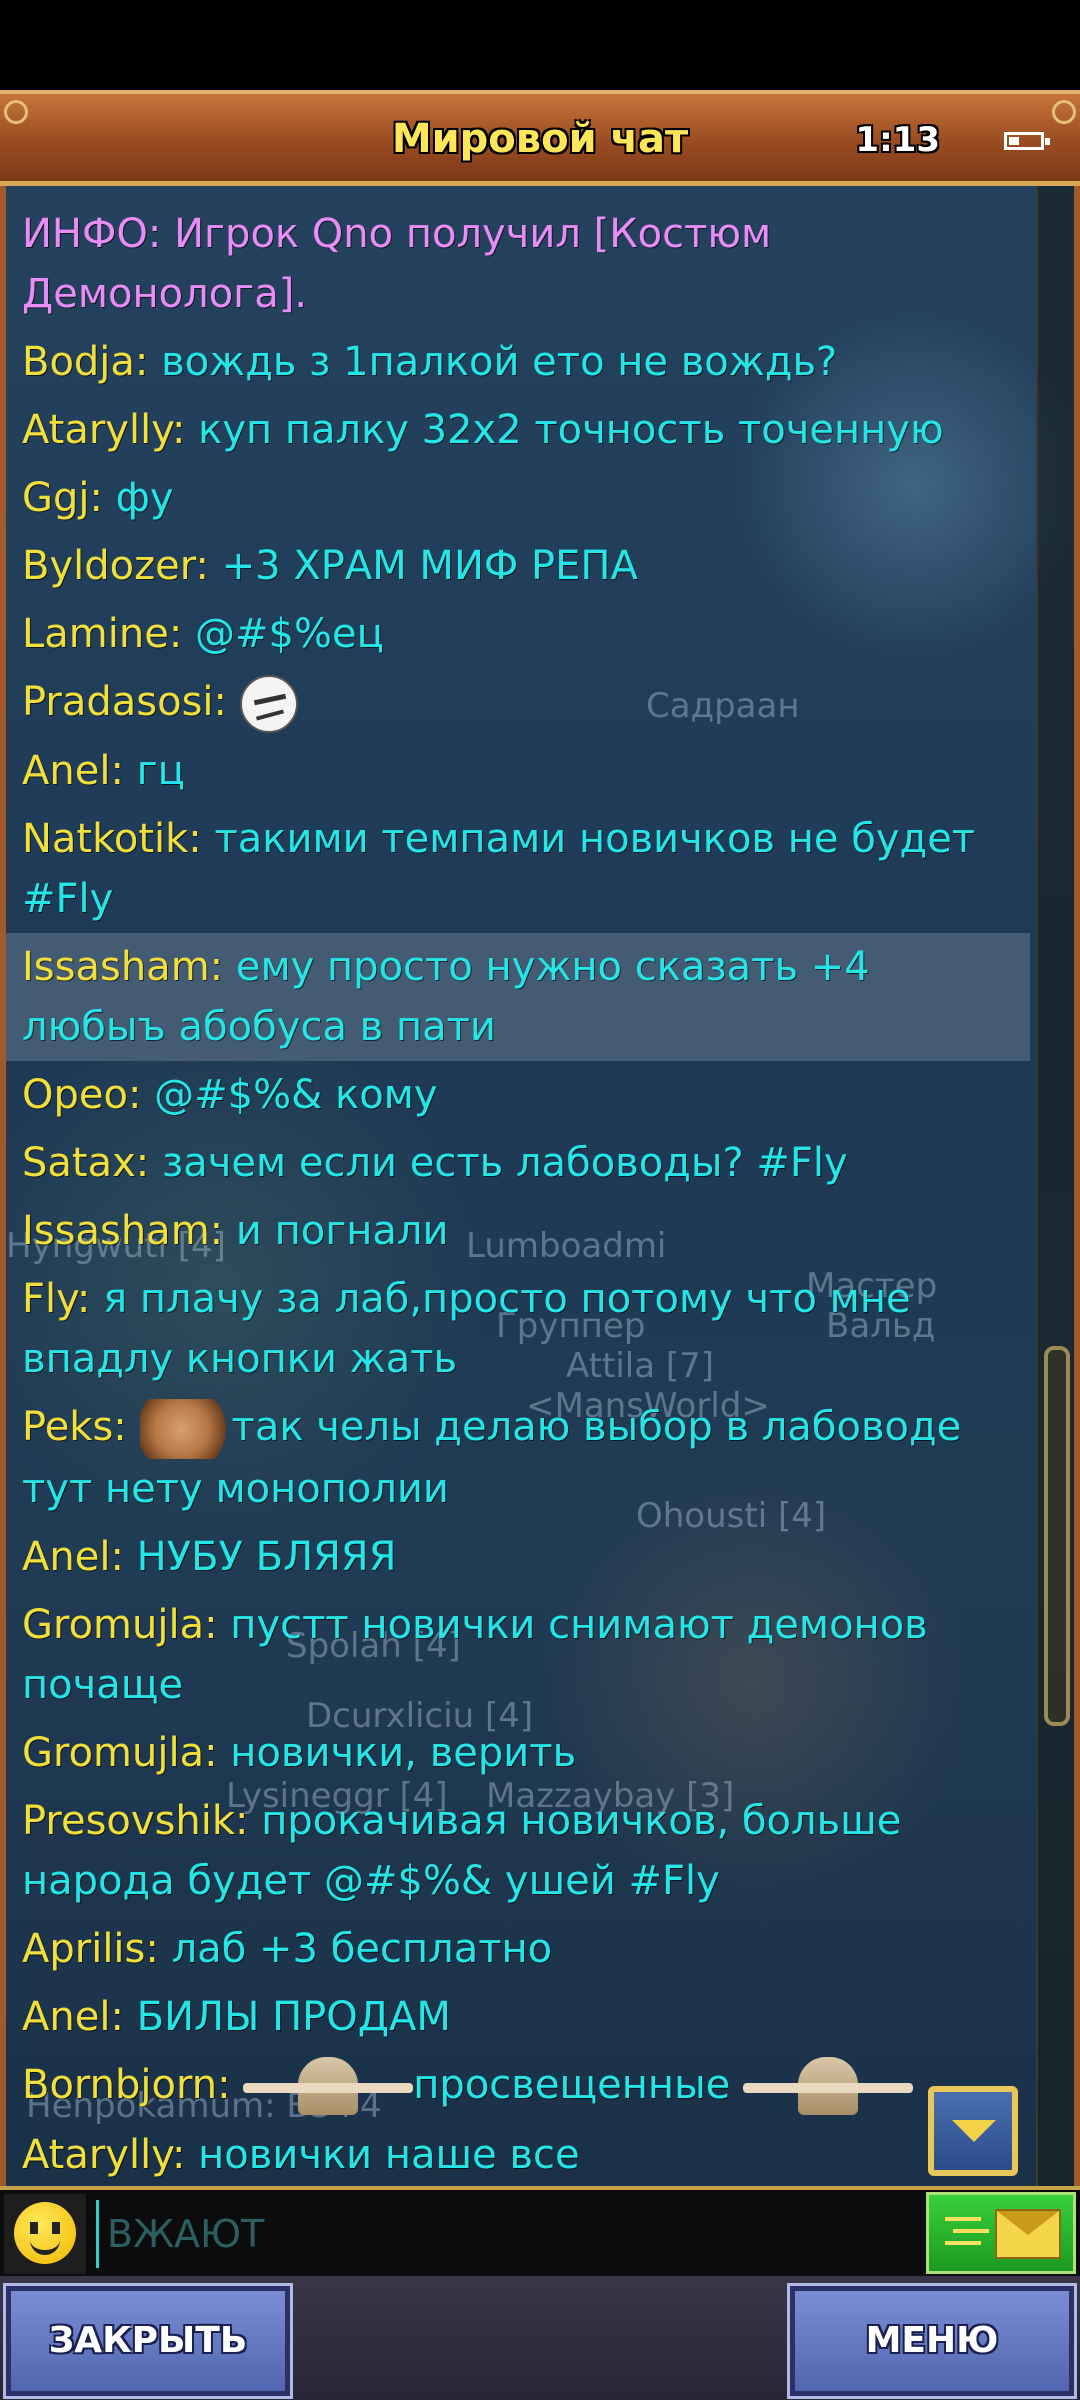 The image size is (1080, 2400). I want to click on send-message-button, so click(1001, 2233).